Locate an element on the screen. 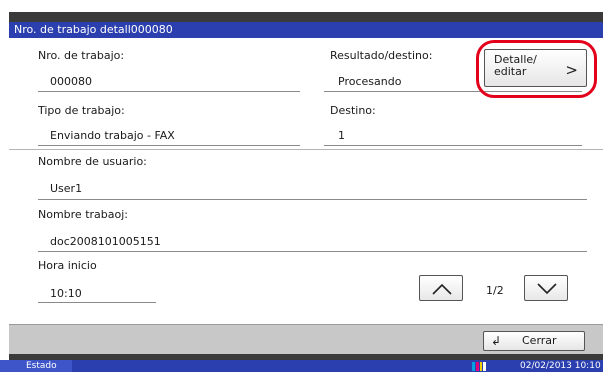  status-button: Estado is located at coordinates (36, 366).